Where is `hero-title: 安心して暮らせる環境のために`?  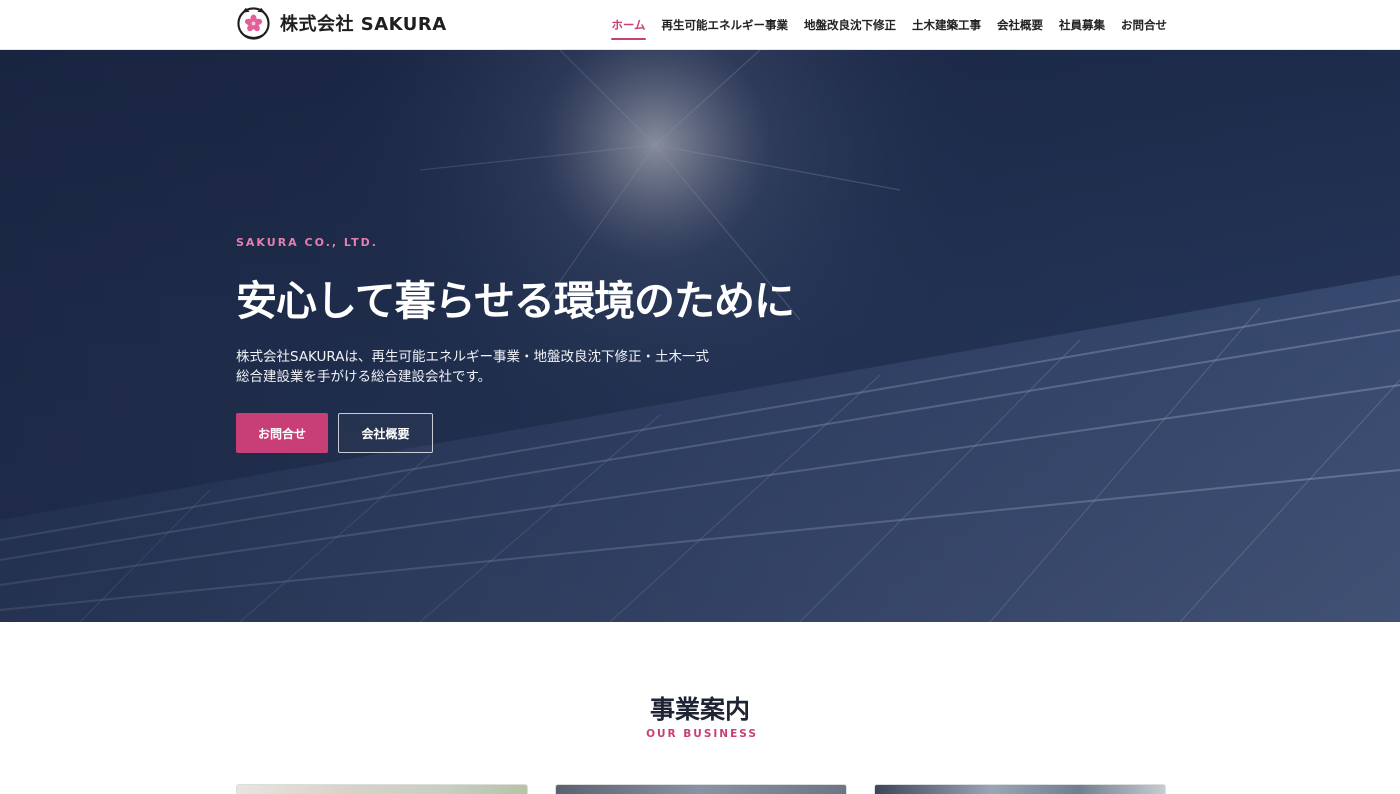 hero-title: 安心して暮らせる環境のために is located at coordinates (515, 301).